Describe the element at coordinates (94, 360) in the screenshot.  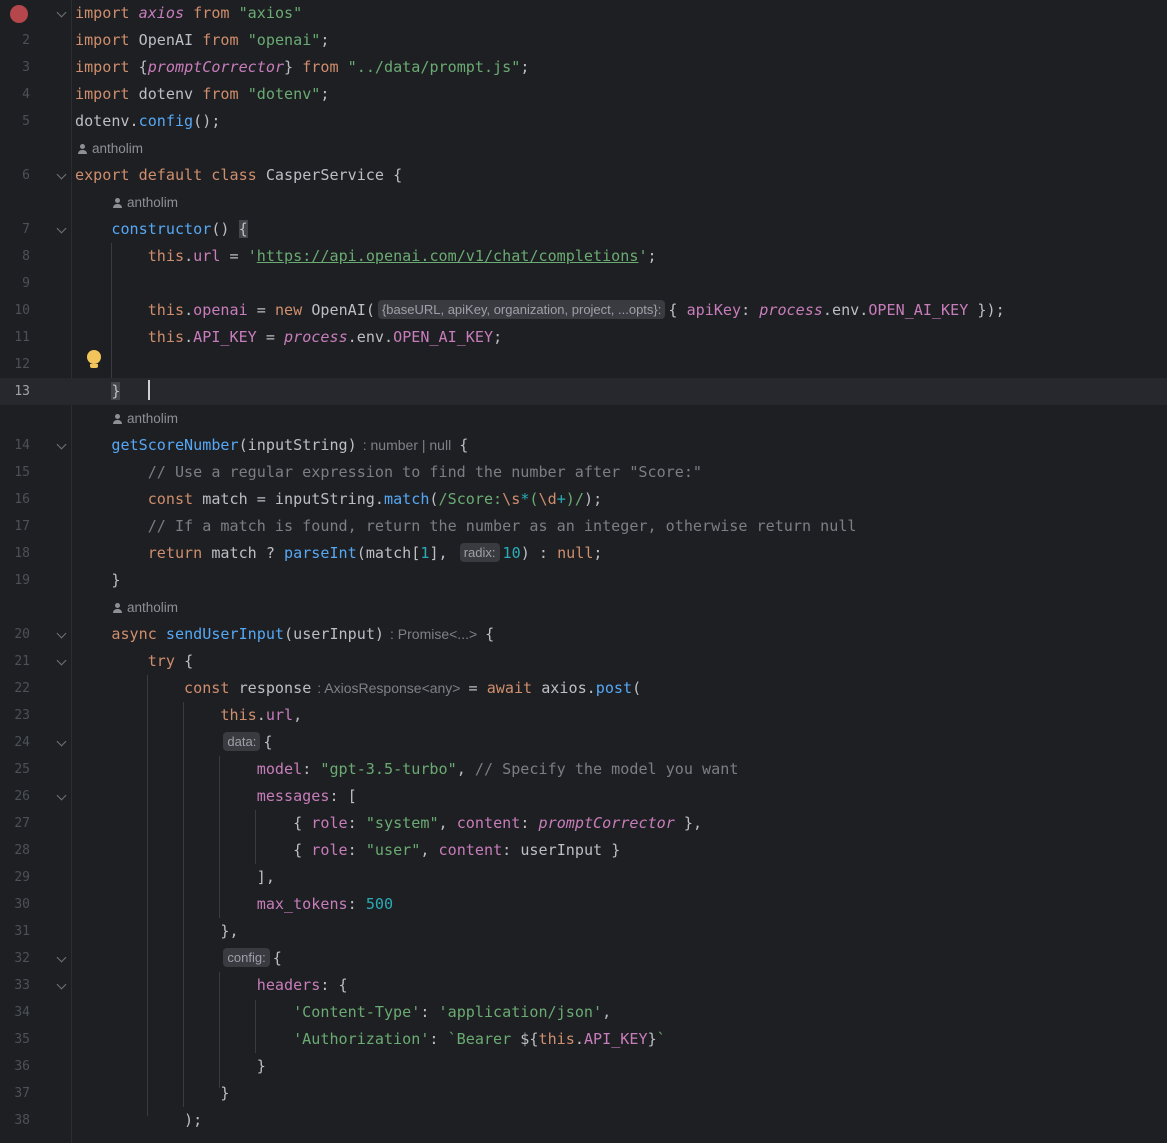
I see `lightbulb-icon` at that location.